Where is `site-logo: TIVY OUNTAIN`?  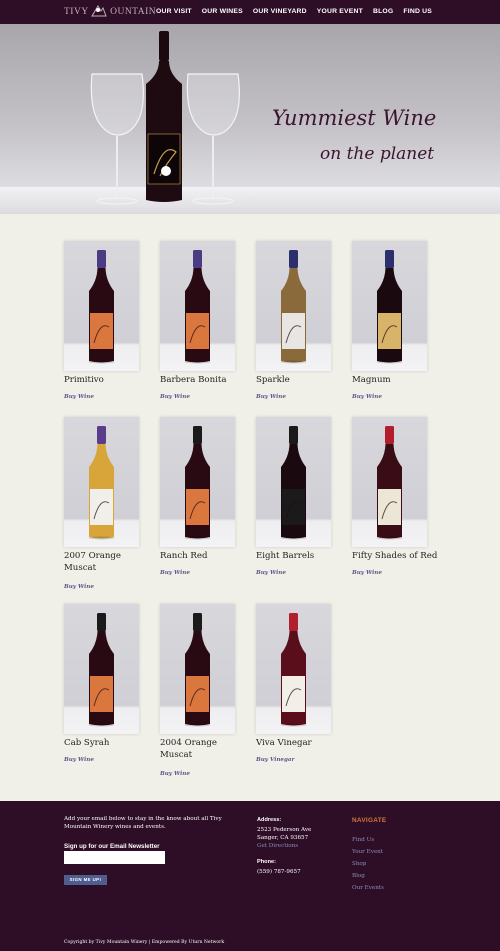 site-logo: TIVY OUNTAIN is located at coordinates (110, 10).